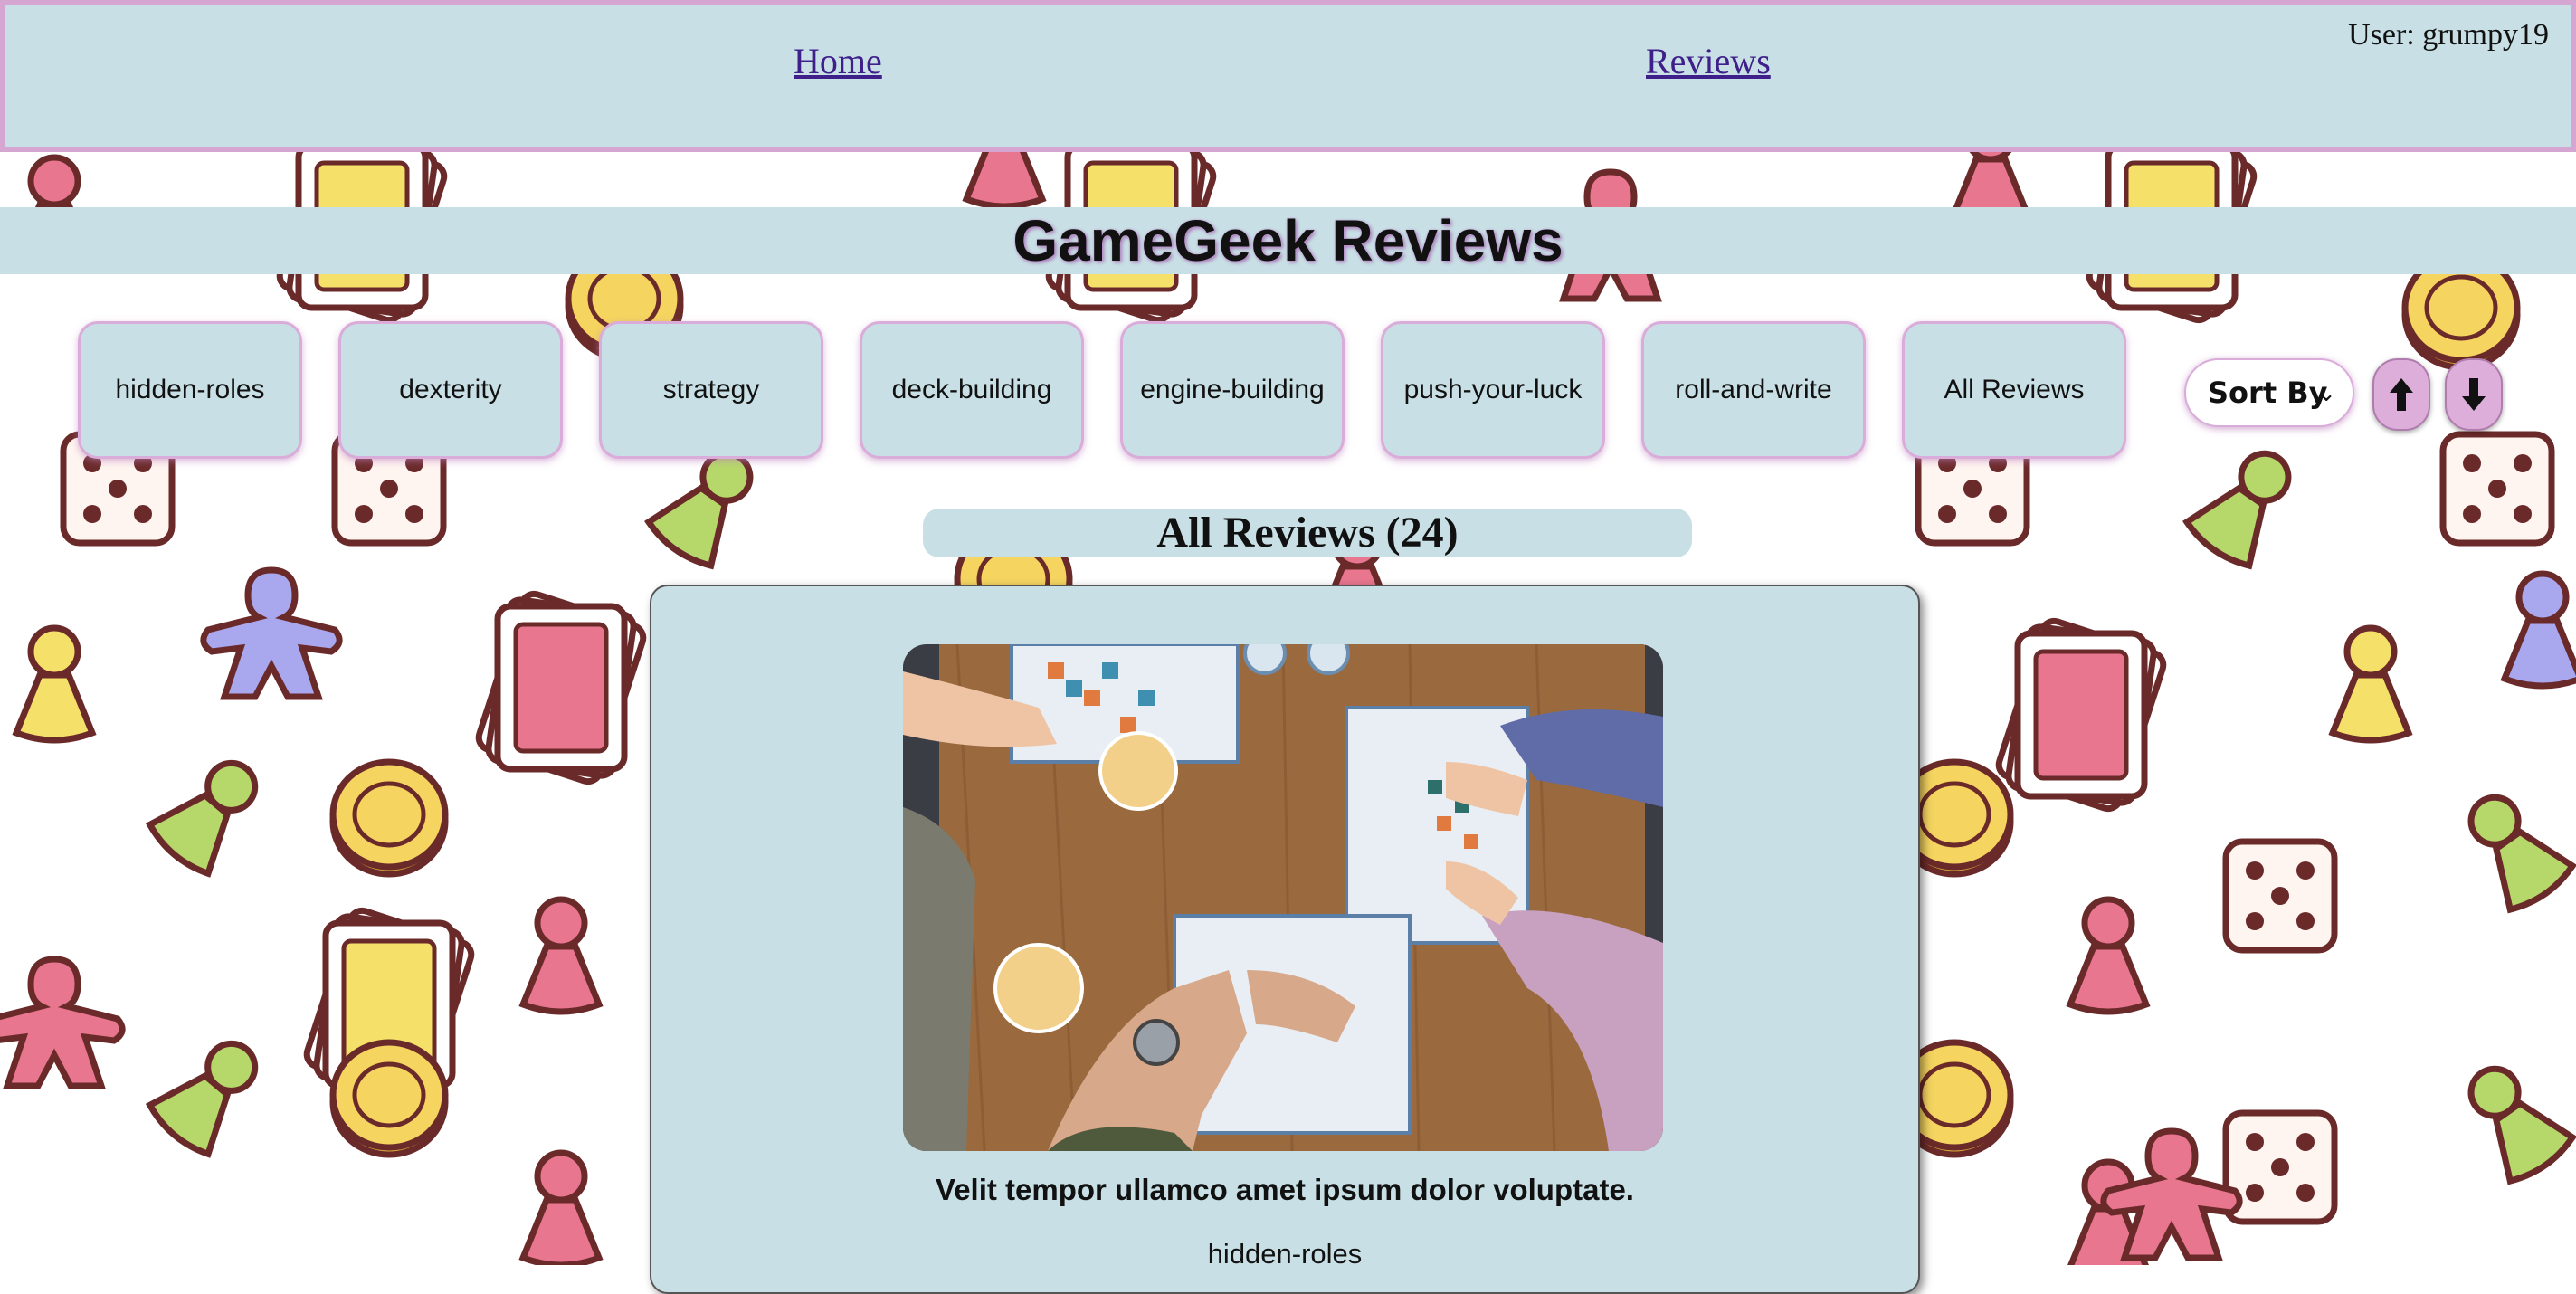 This screenshot has width=2576, height=1294. I want to click on category-button-all-reviews: All Reviews, so click(2014, 390).